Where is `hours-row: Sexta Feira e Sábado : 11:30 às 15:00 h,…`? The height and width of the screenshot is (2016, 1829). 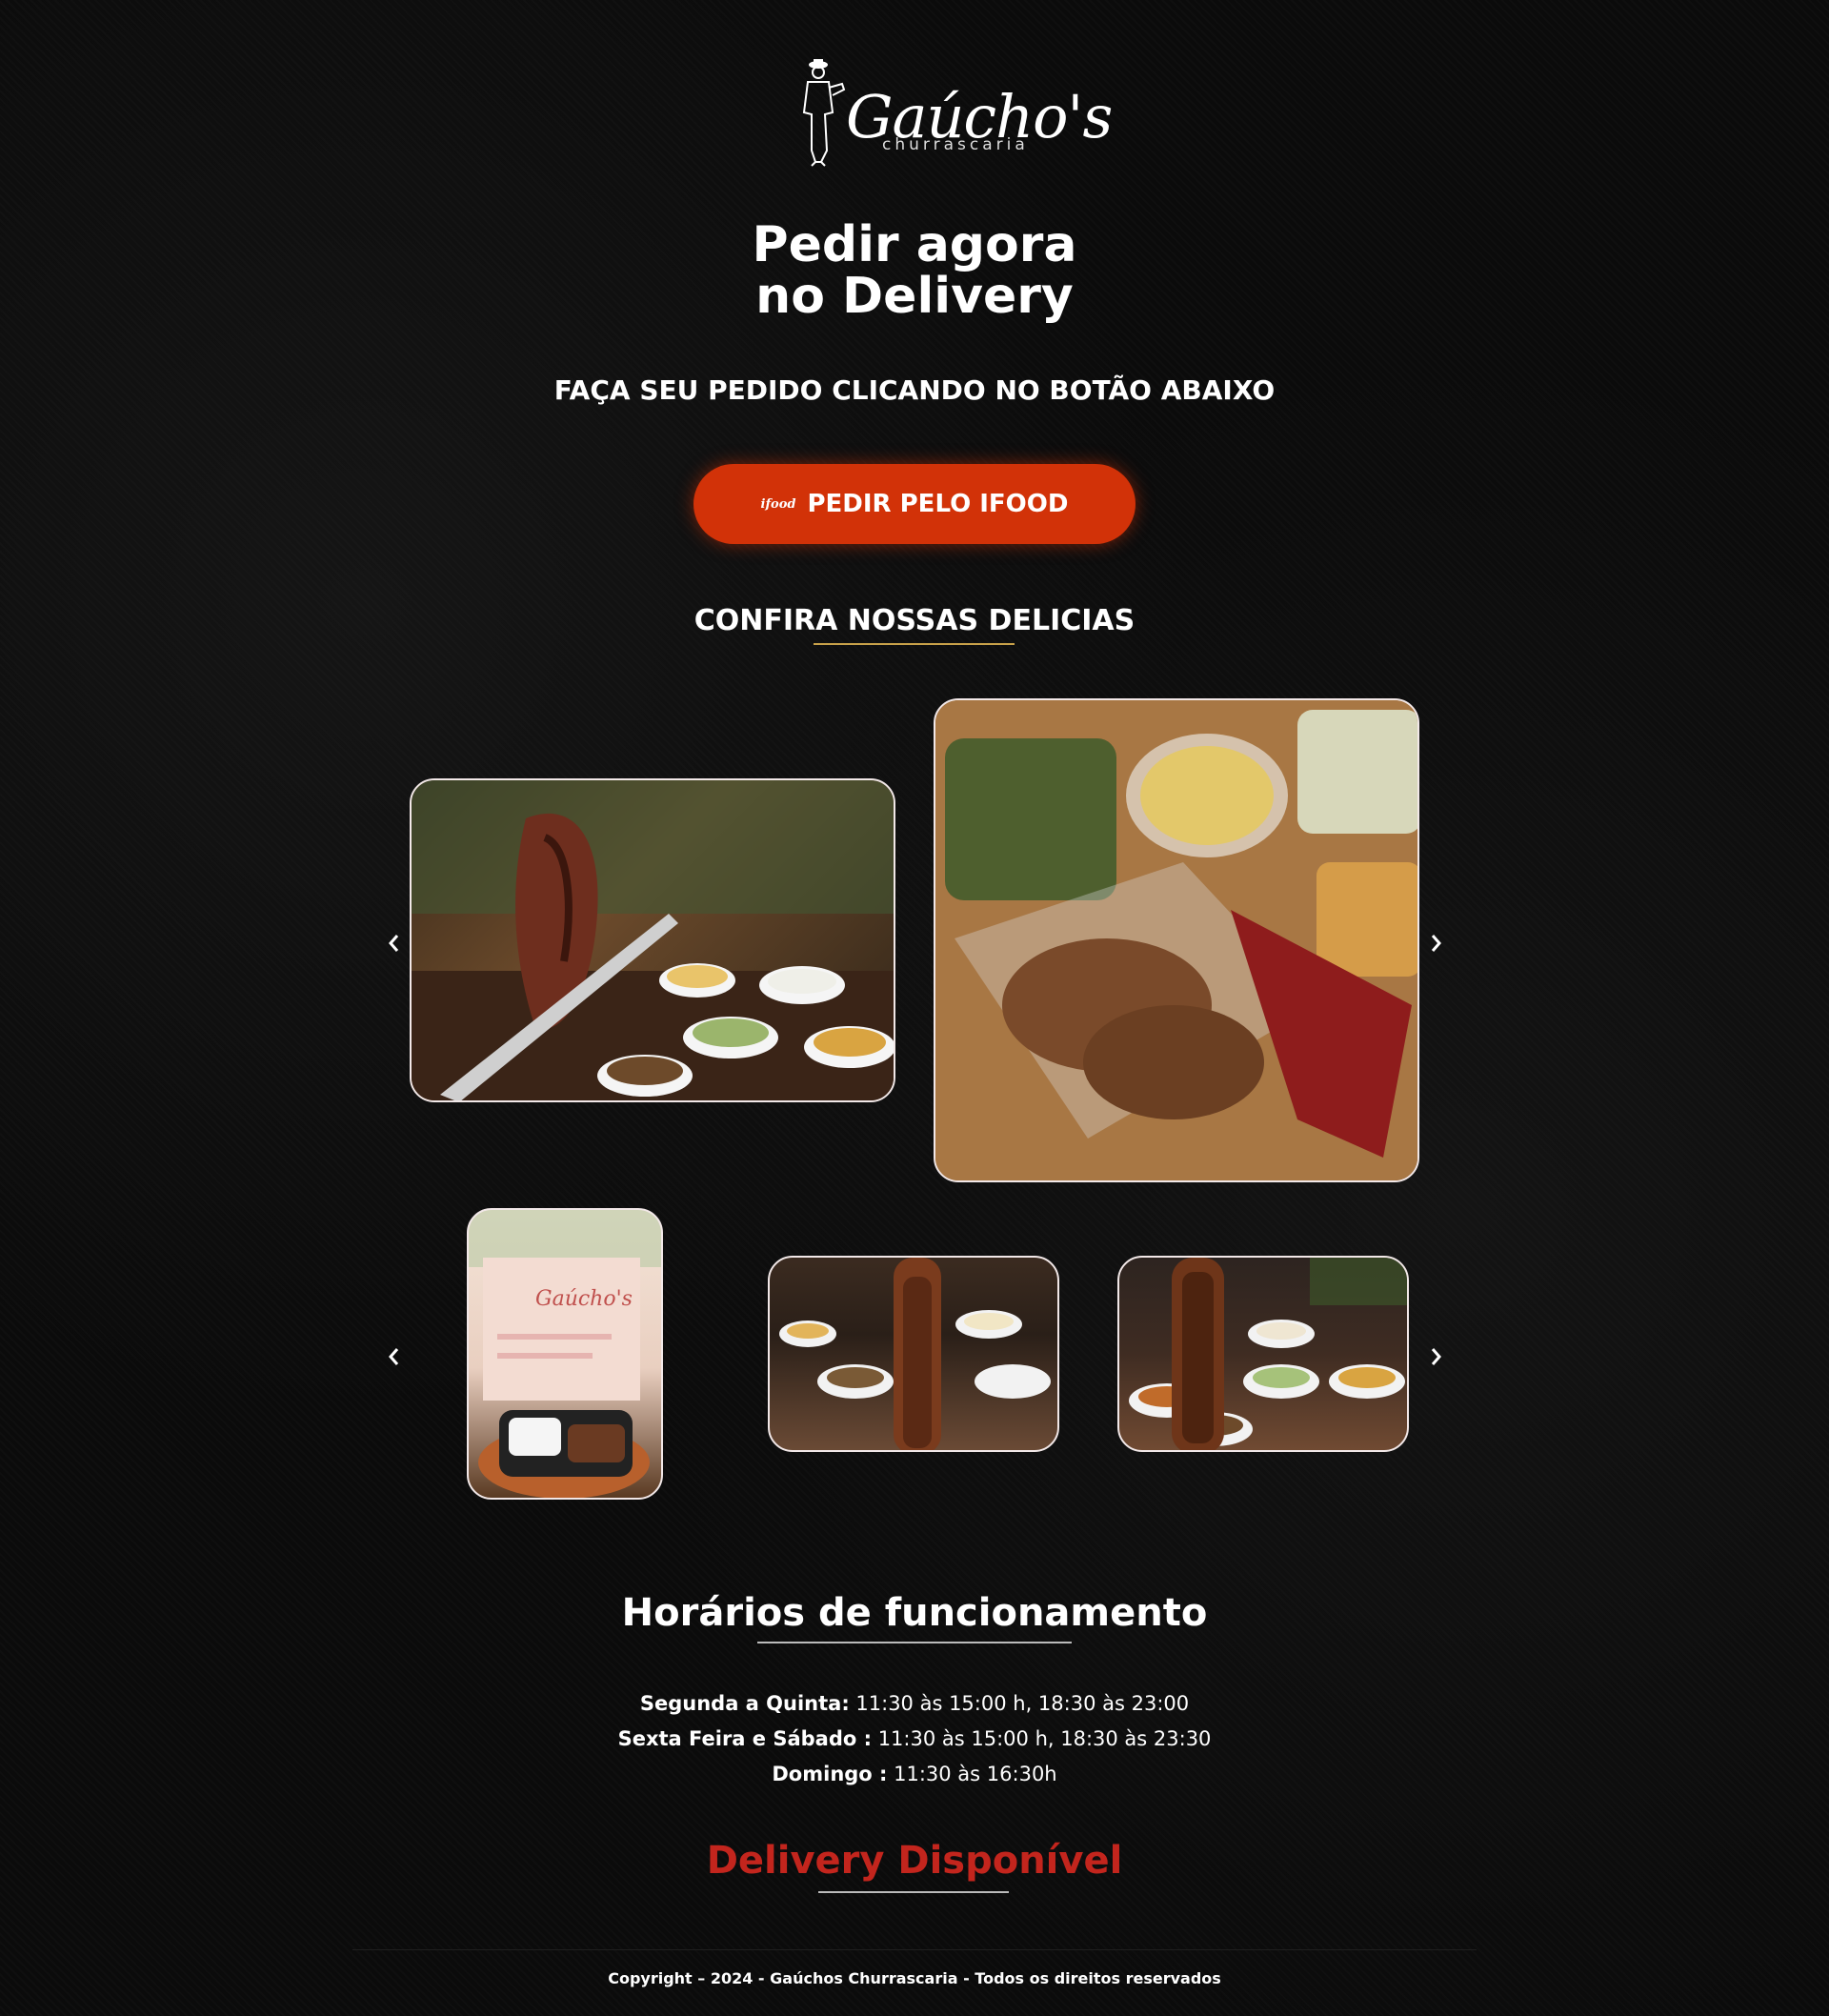
hours-row: Sexta Feira e Sábado : 11:30 às 15:00 h,… is located at coordinates (914, 1740).